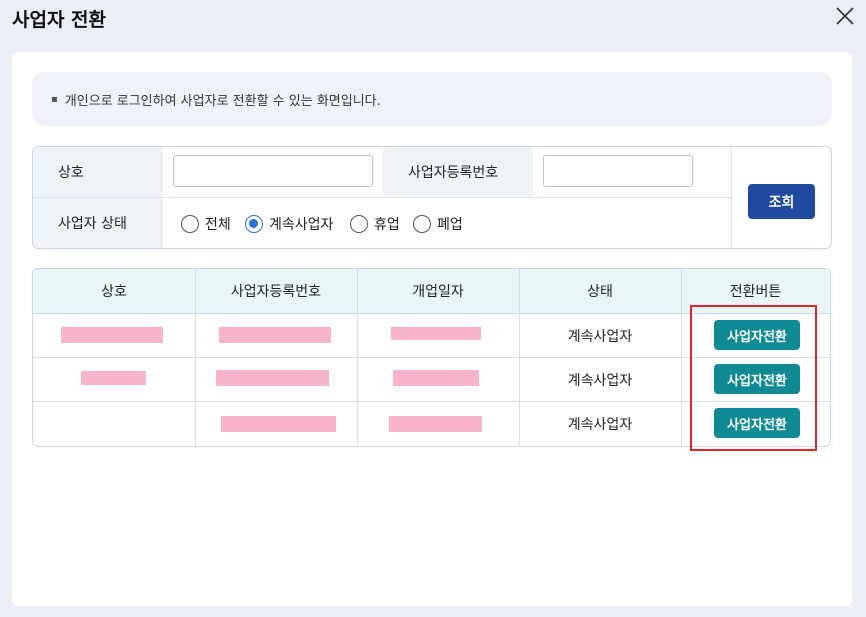  I want to click on status-label: 사업자 상태, so click(98, 223).